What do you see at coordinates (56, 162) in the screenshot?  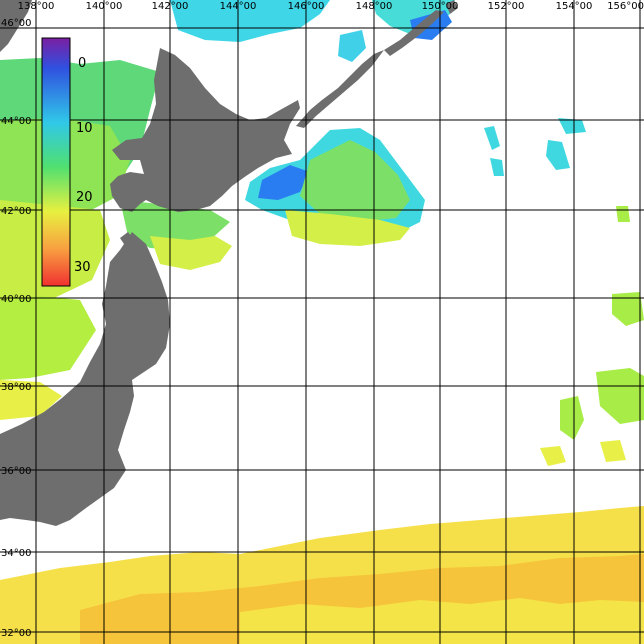 I see `colorbar-ramp` at bounding box center [56, 162].